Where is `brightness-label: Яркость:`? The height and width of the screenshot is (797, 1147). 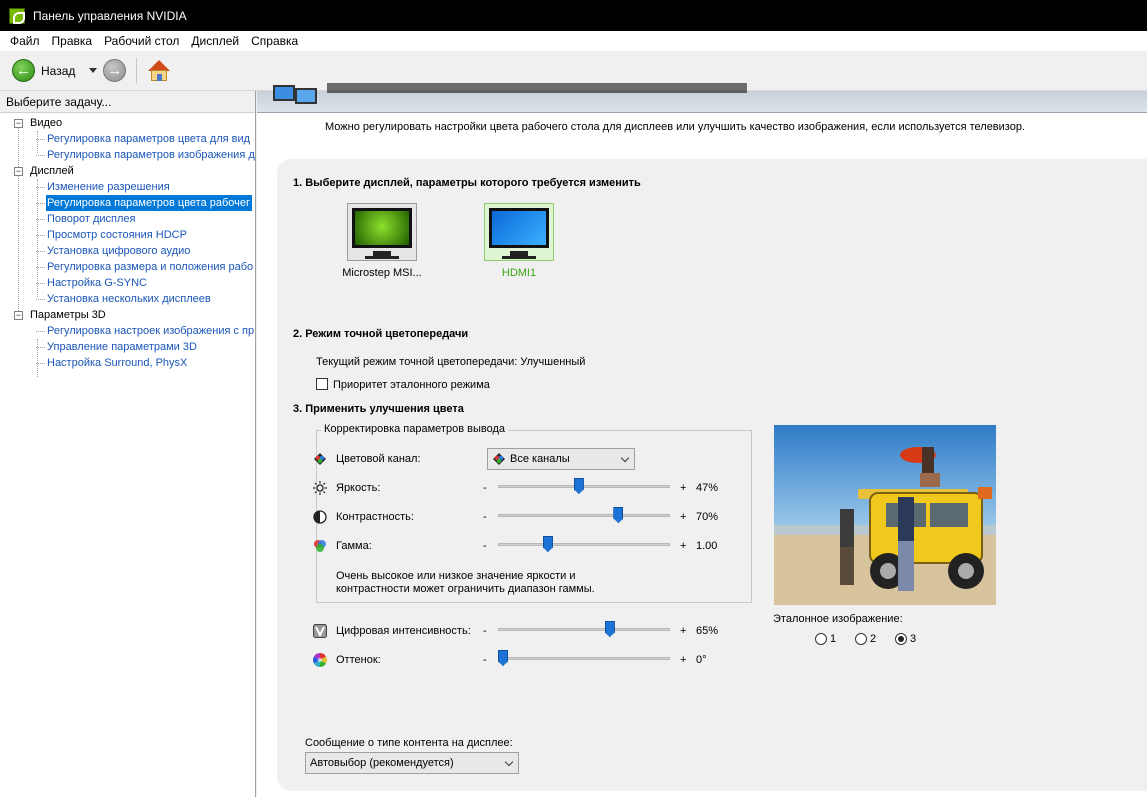
brightness-label: Яркость: is located at coordinates (358, 488).